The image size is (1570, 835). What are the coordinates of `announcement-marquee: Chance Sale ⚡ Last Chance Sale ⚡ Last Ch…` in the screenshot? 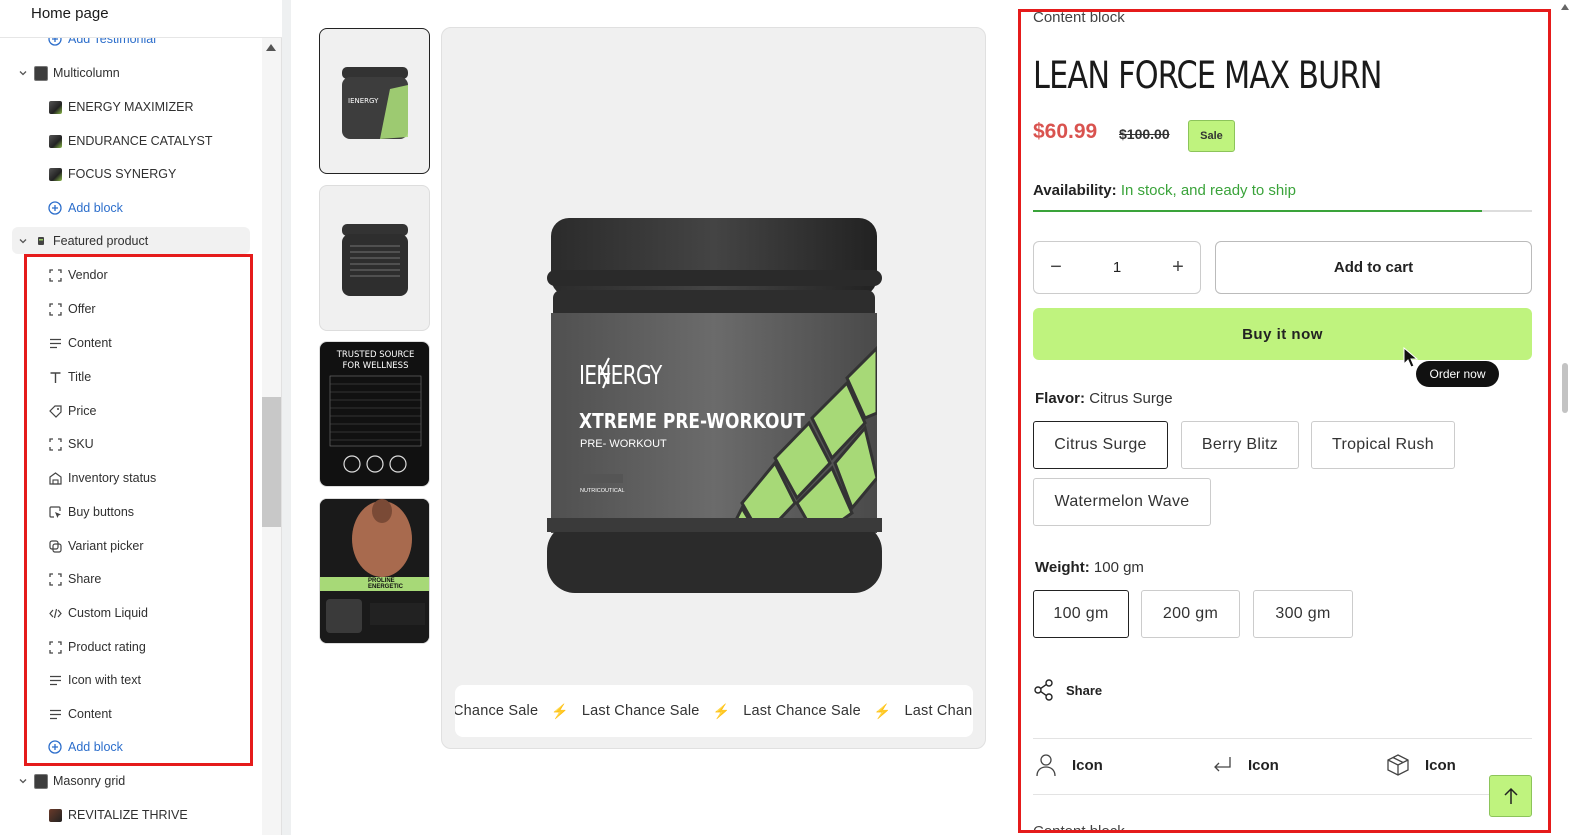 It's located at (714, 711).